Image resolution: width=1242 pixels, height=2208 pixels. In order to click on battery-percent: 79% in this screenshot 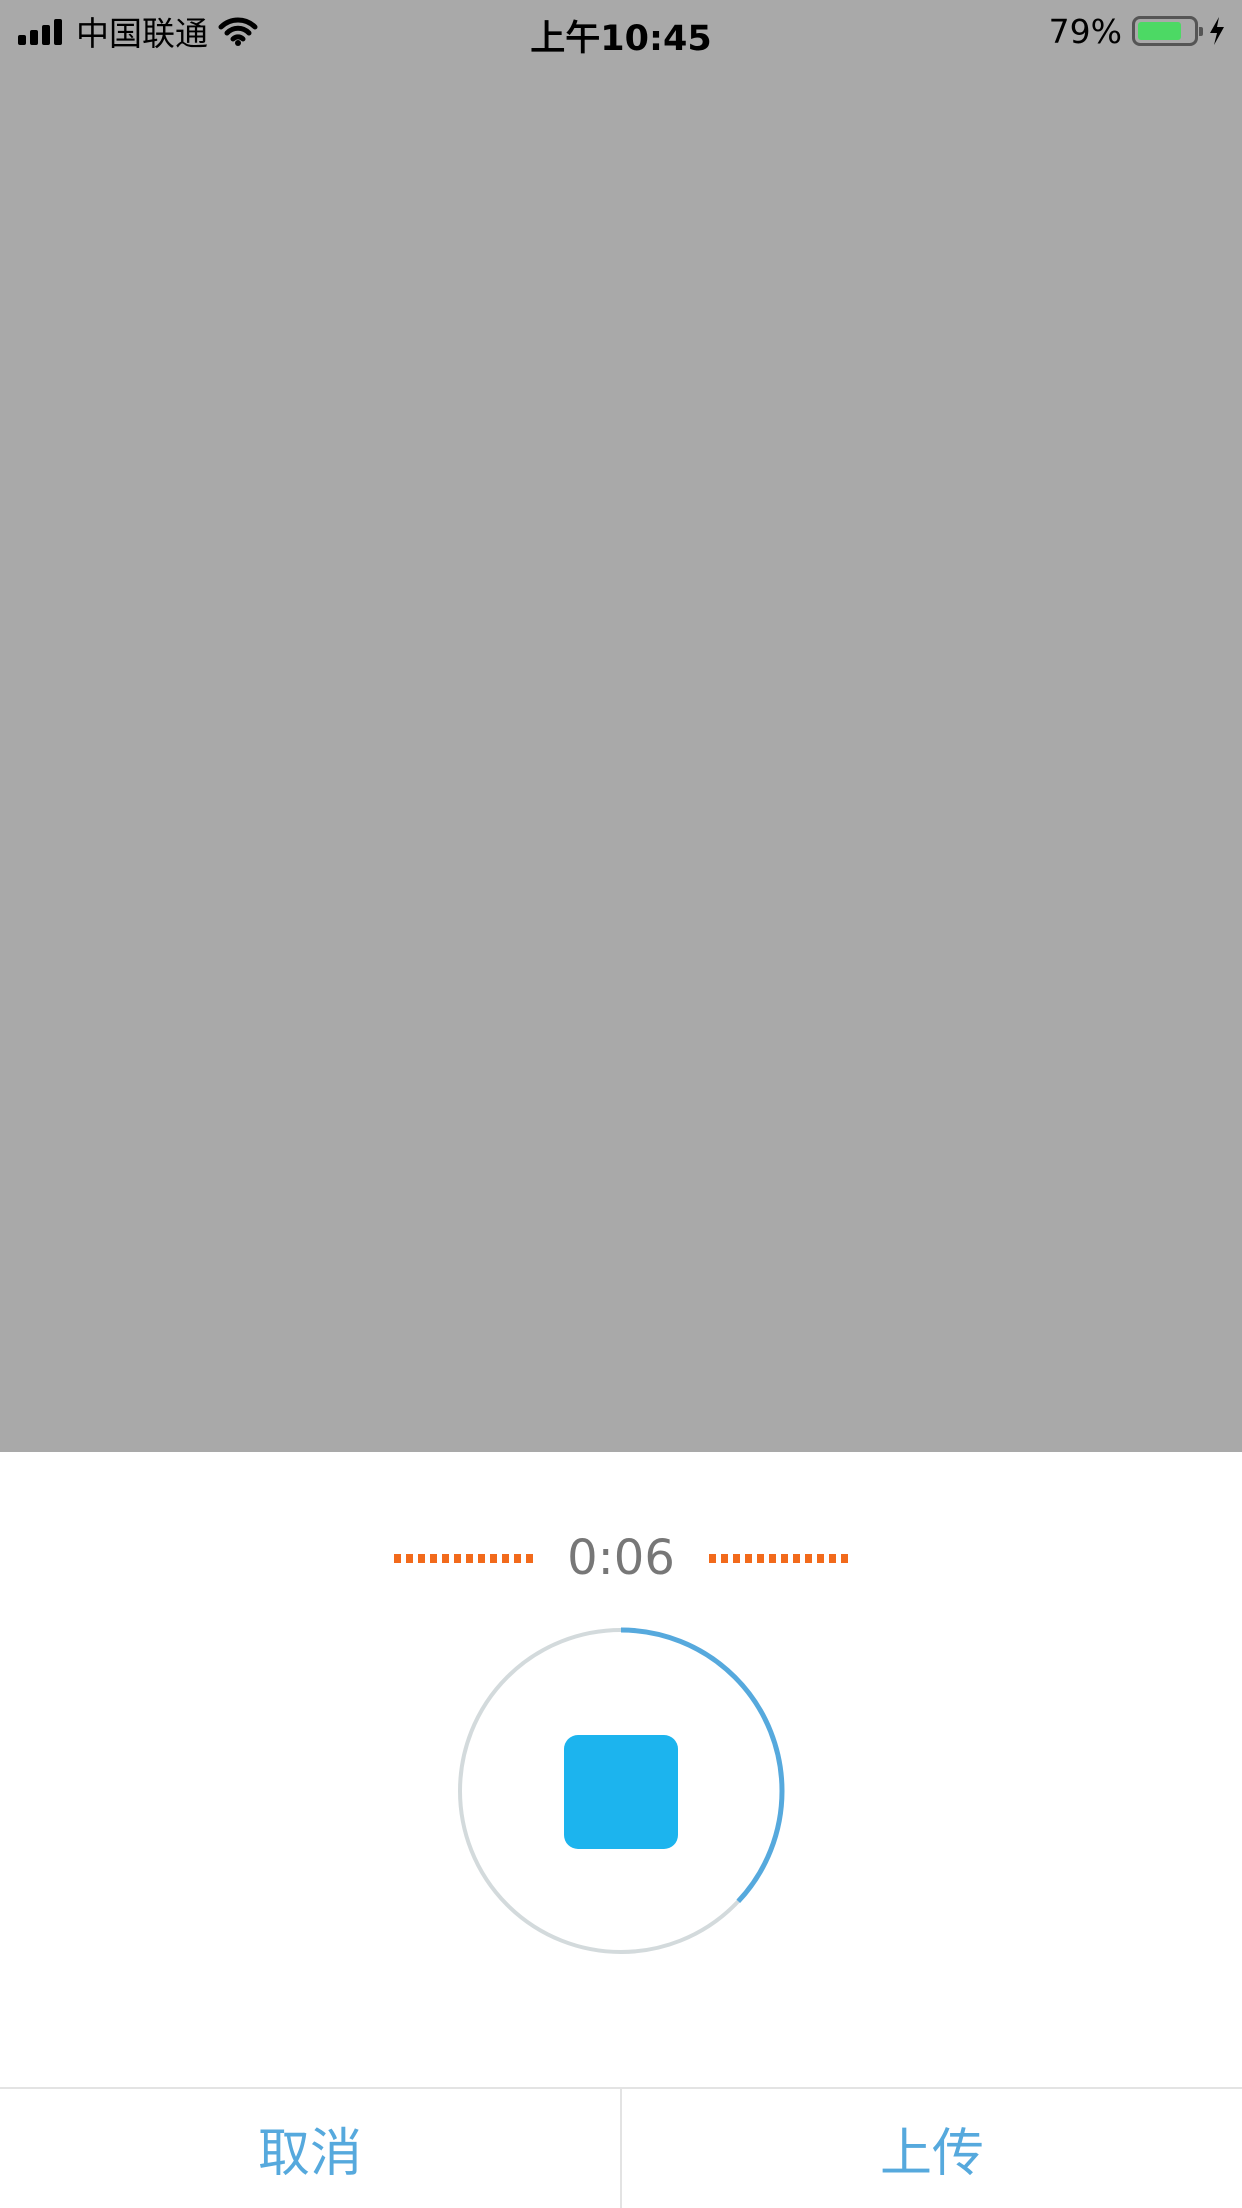, I will do `click(1085, 31)`.